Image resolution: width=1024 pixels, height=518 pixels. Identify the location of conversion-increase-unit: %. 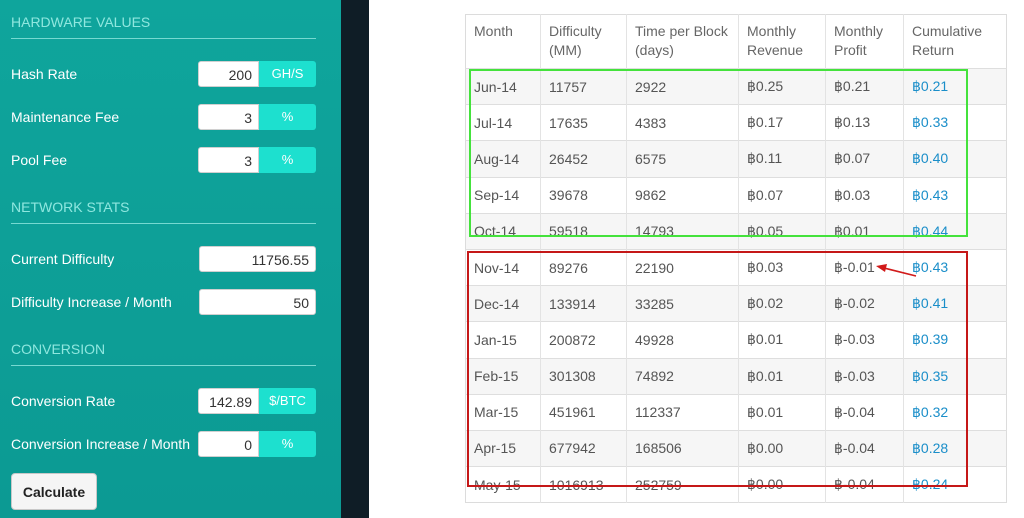
(287, 444).